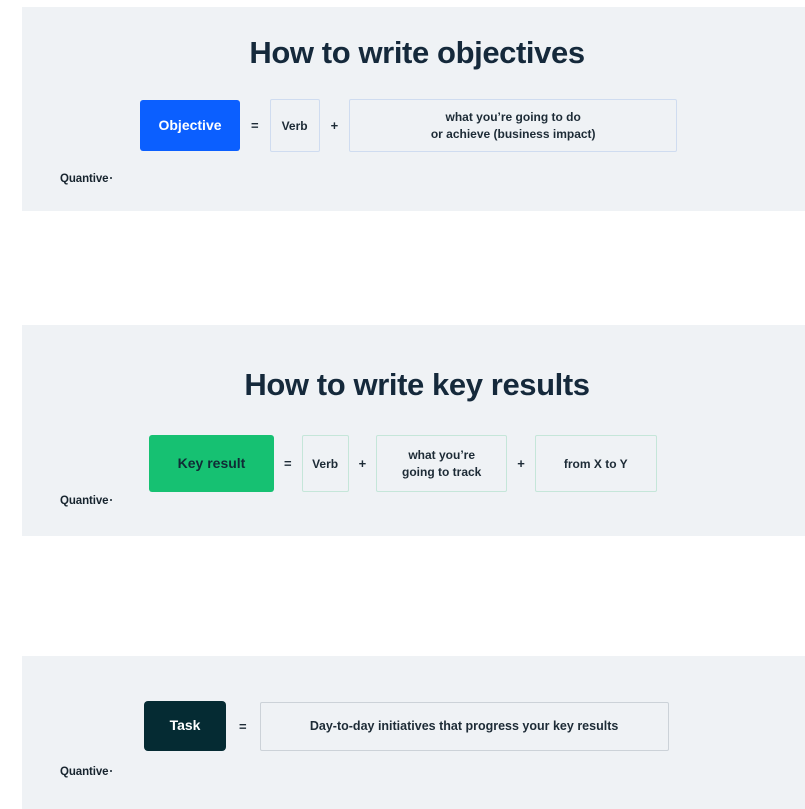 The image size is (805, 809). What do you see at coordinates (442, 455) in the screenshot?
I see `key-result-track-line1: what you’re` at bounding box center [442, 455].